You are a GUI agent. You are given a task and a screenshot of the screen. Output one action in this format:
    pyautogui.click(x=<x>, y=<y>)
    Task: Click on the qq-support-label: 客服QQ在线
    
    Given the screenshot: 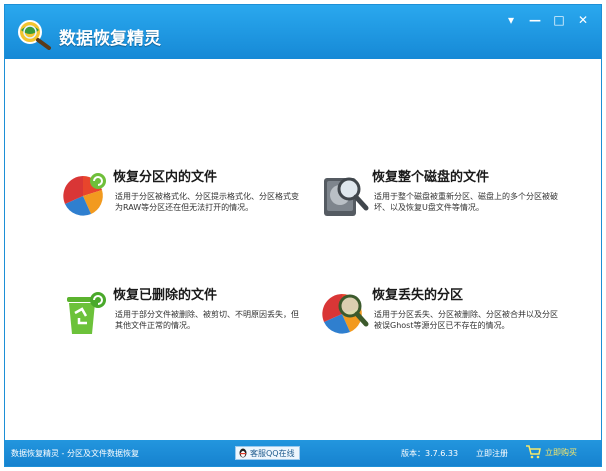 What is the action you would take?
    pyautogui.click(x=272, y=453)
    